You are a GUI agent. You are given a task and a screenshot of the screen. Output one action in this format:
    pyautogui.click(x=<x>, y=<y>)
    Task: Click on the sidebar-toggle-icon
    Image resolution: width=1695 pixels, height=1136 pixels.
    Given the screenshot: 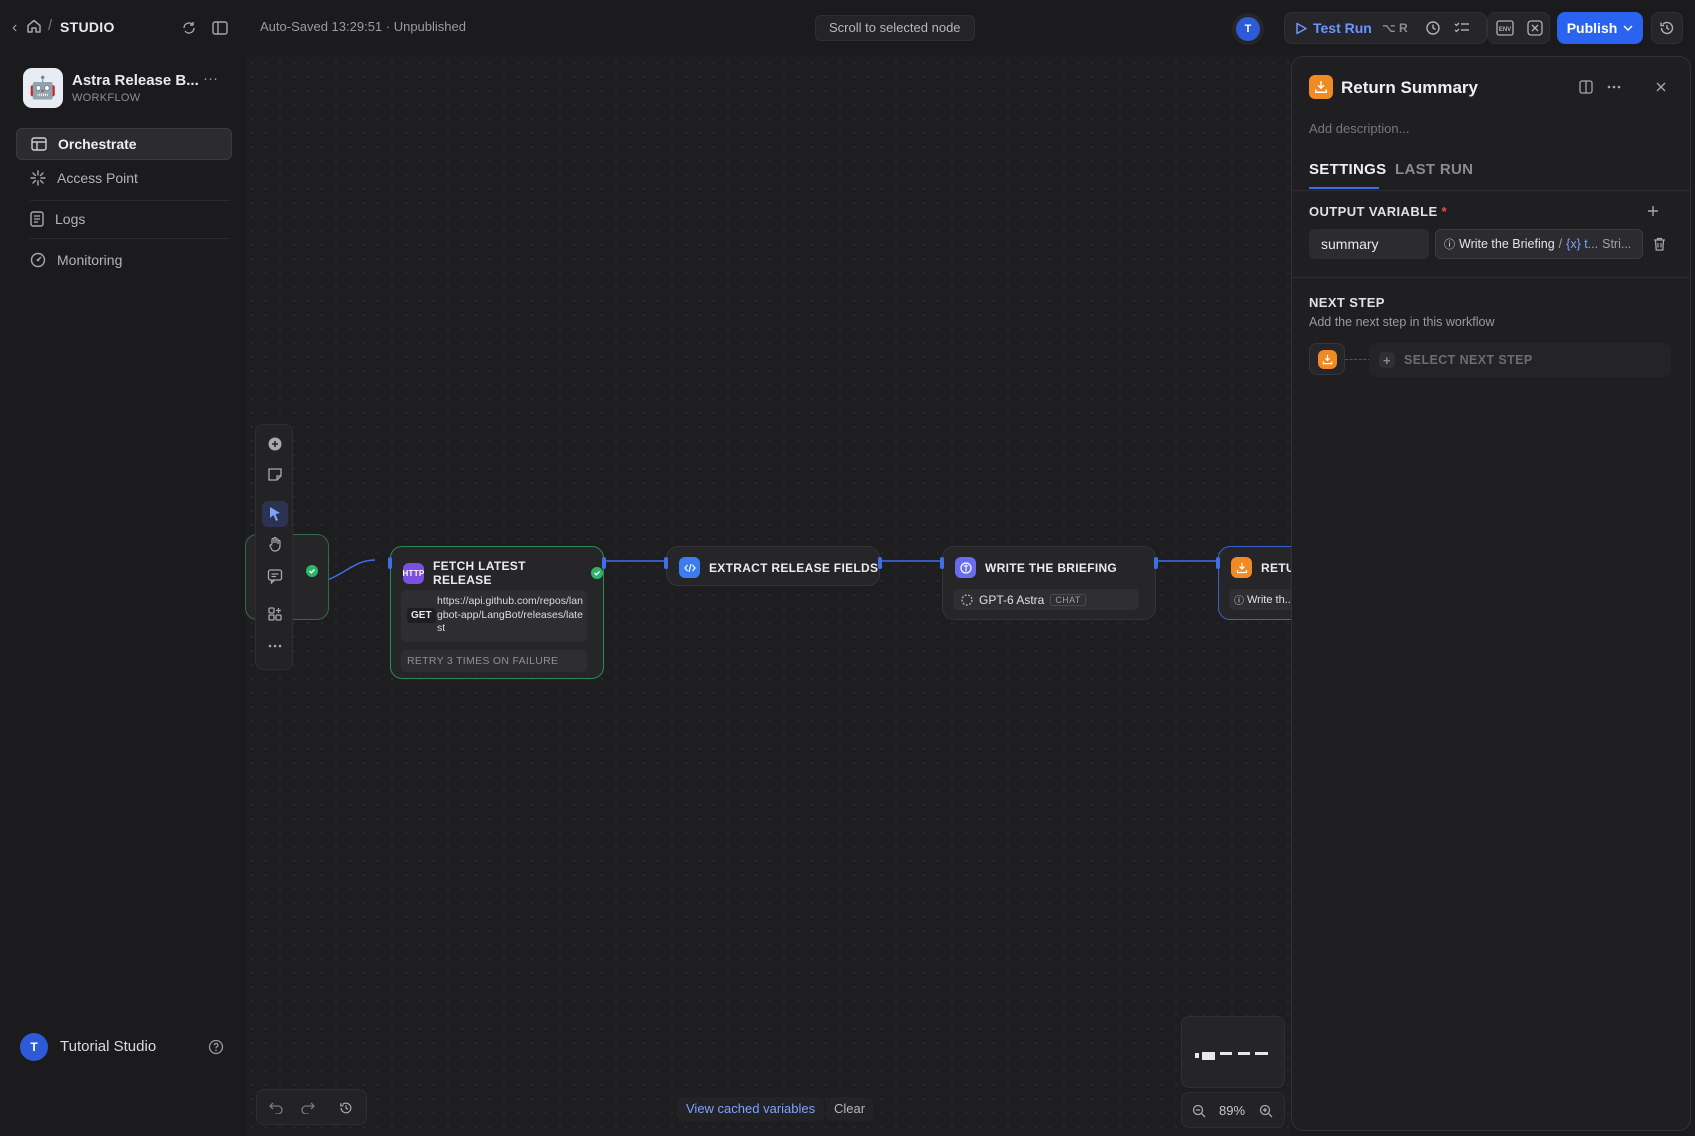 What is the action you would take?
    pyautogui.click(x=220, y=28)
    